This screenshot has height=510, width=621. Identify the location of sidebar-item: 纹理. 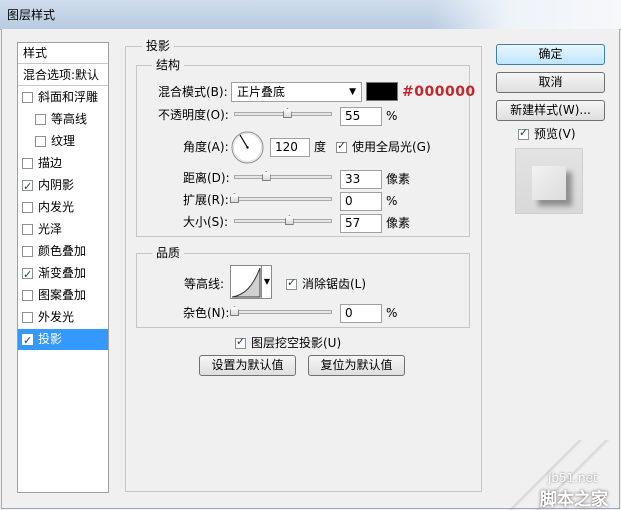
(63, 141).